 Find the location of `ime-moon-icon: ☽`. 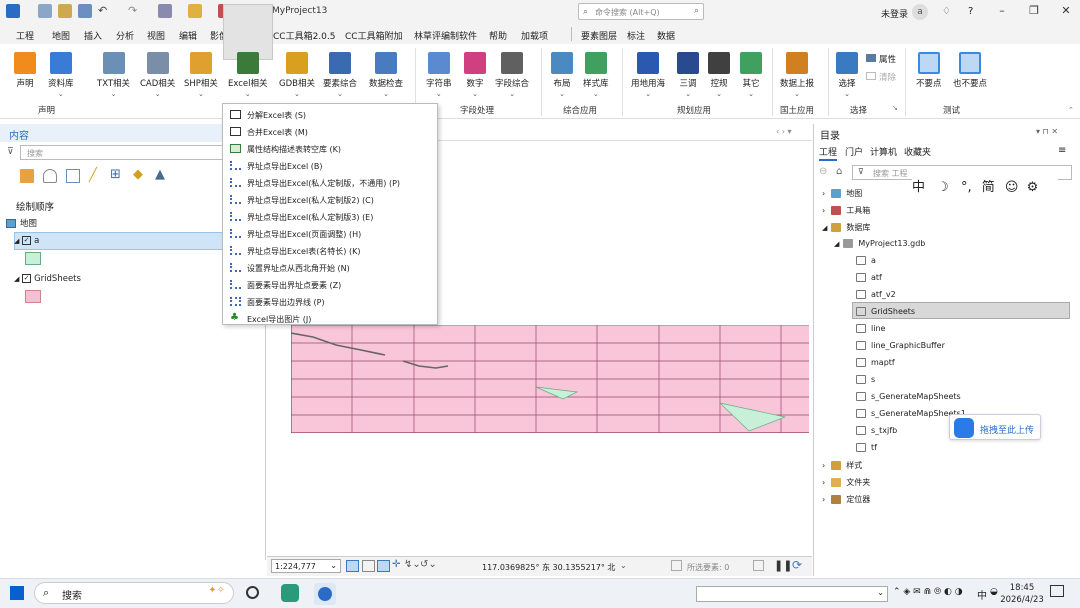

ime-moon-icon: ☽ is located at coordinates (943, 187).